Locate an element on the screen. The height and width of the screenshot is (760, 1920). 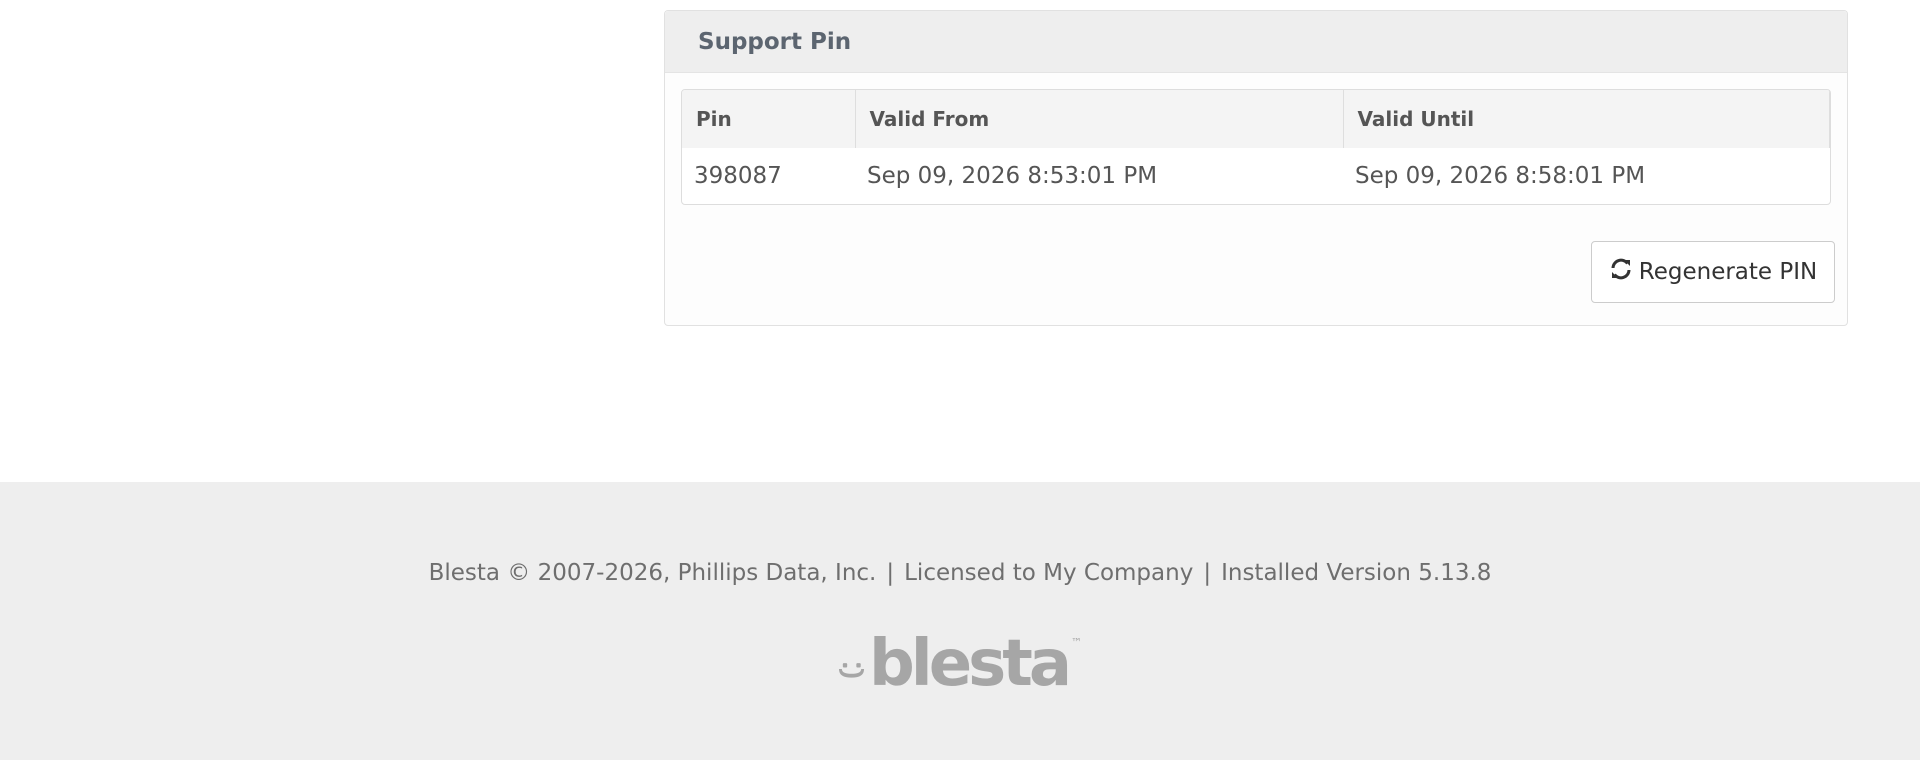
blesta-logo: blesta ™ is located at coordinates (960, 663).